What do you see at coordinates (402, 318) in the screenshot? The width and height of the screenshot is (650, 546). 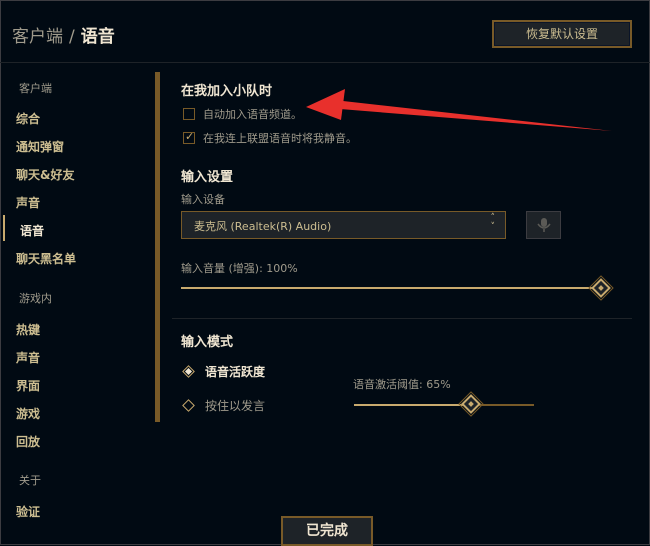 I see `section-divider` at bounding box center [402, 318].